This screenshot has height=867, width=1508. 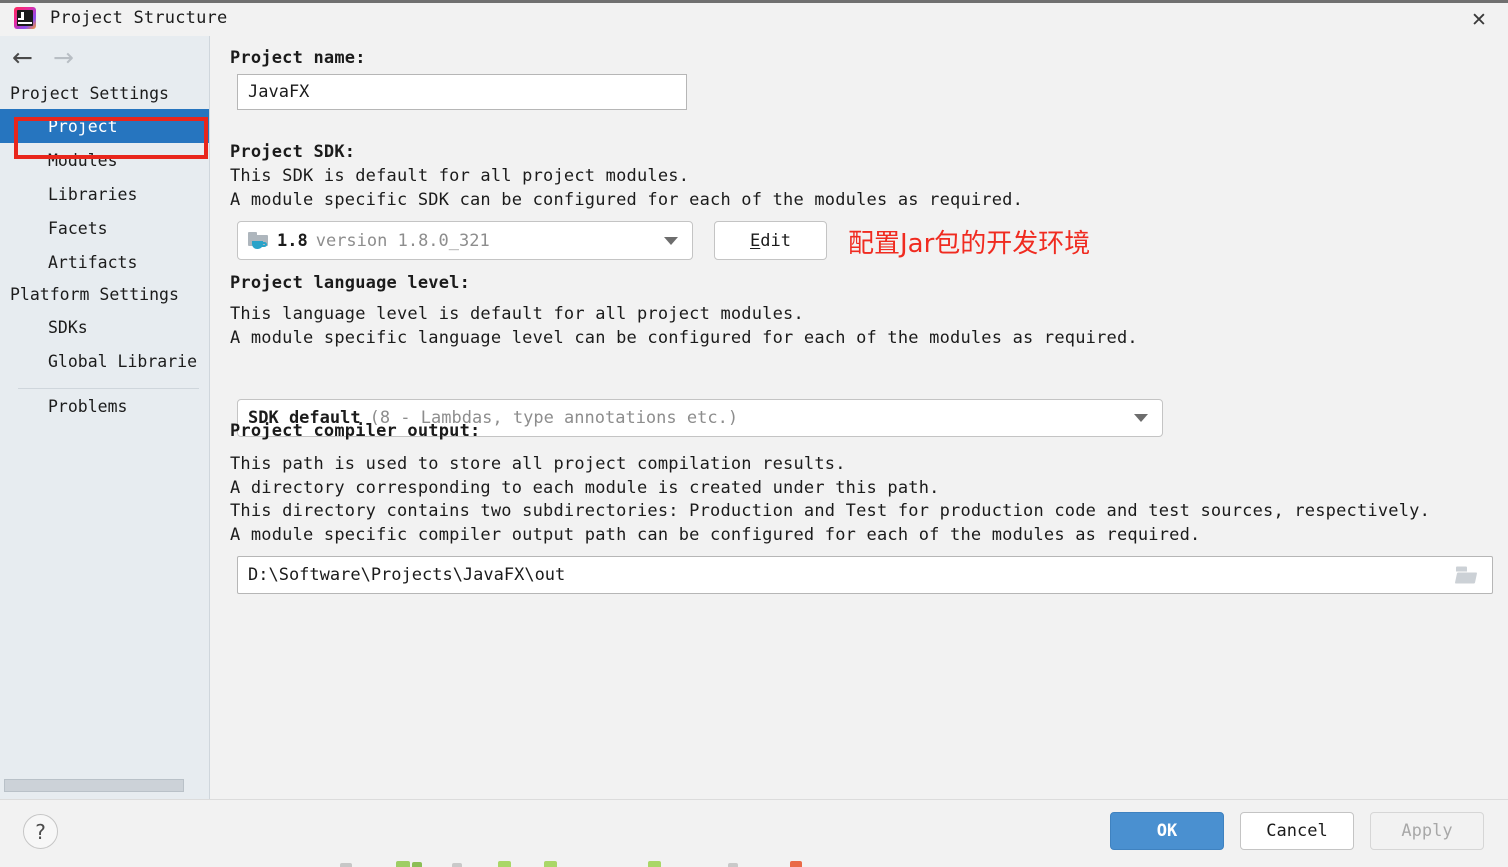 I want to click on edit-sdk-button: Edit, so click(x=770, y=240).